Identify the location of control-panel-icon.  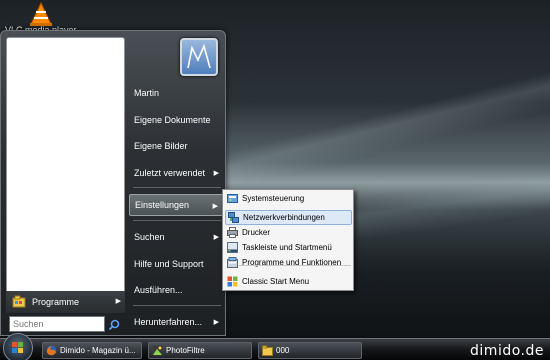
(232, 198).